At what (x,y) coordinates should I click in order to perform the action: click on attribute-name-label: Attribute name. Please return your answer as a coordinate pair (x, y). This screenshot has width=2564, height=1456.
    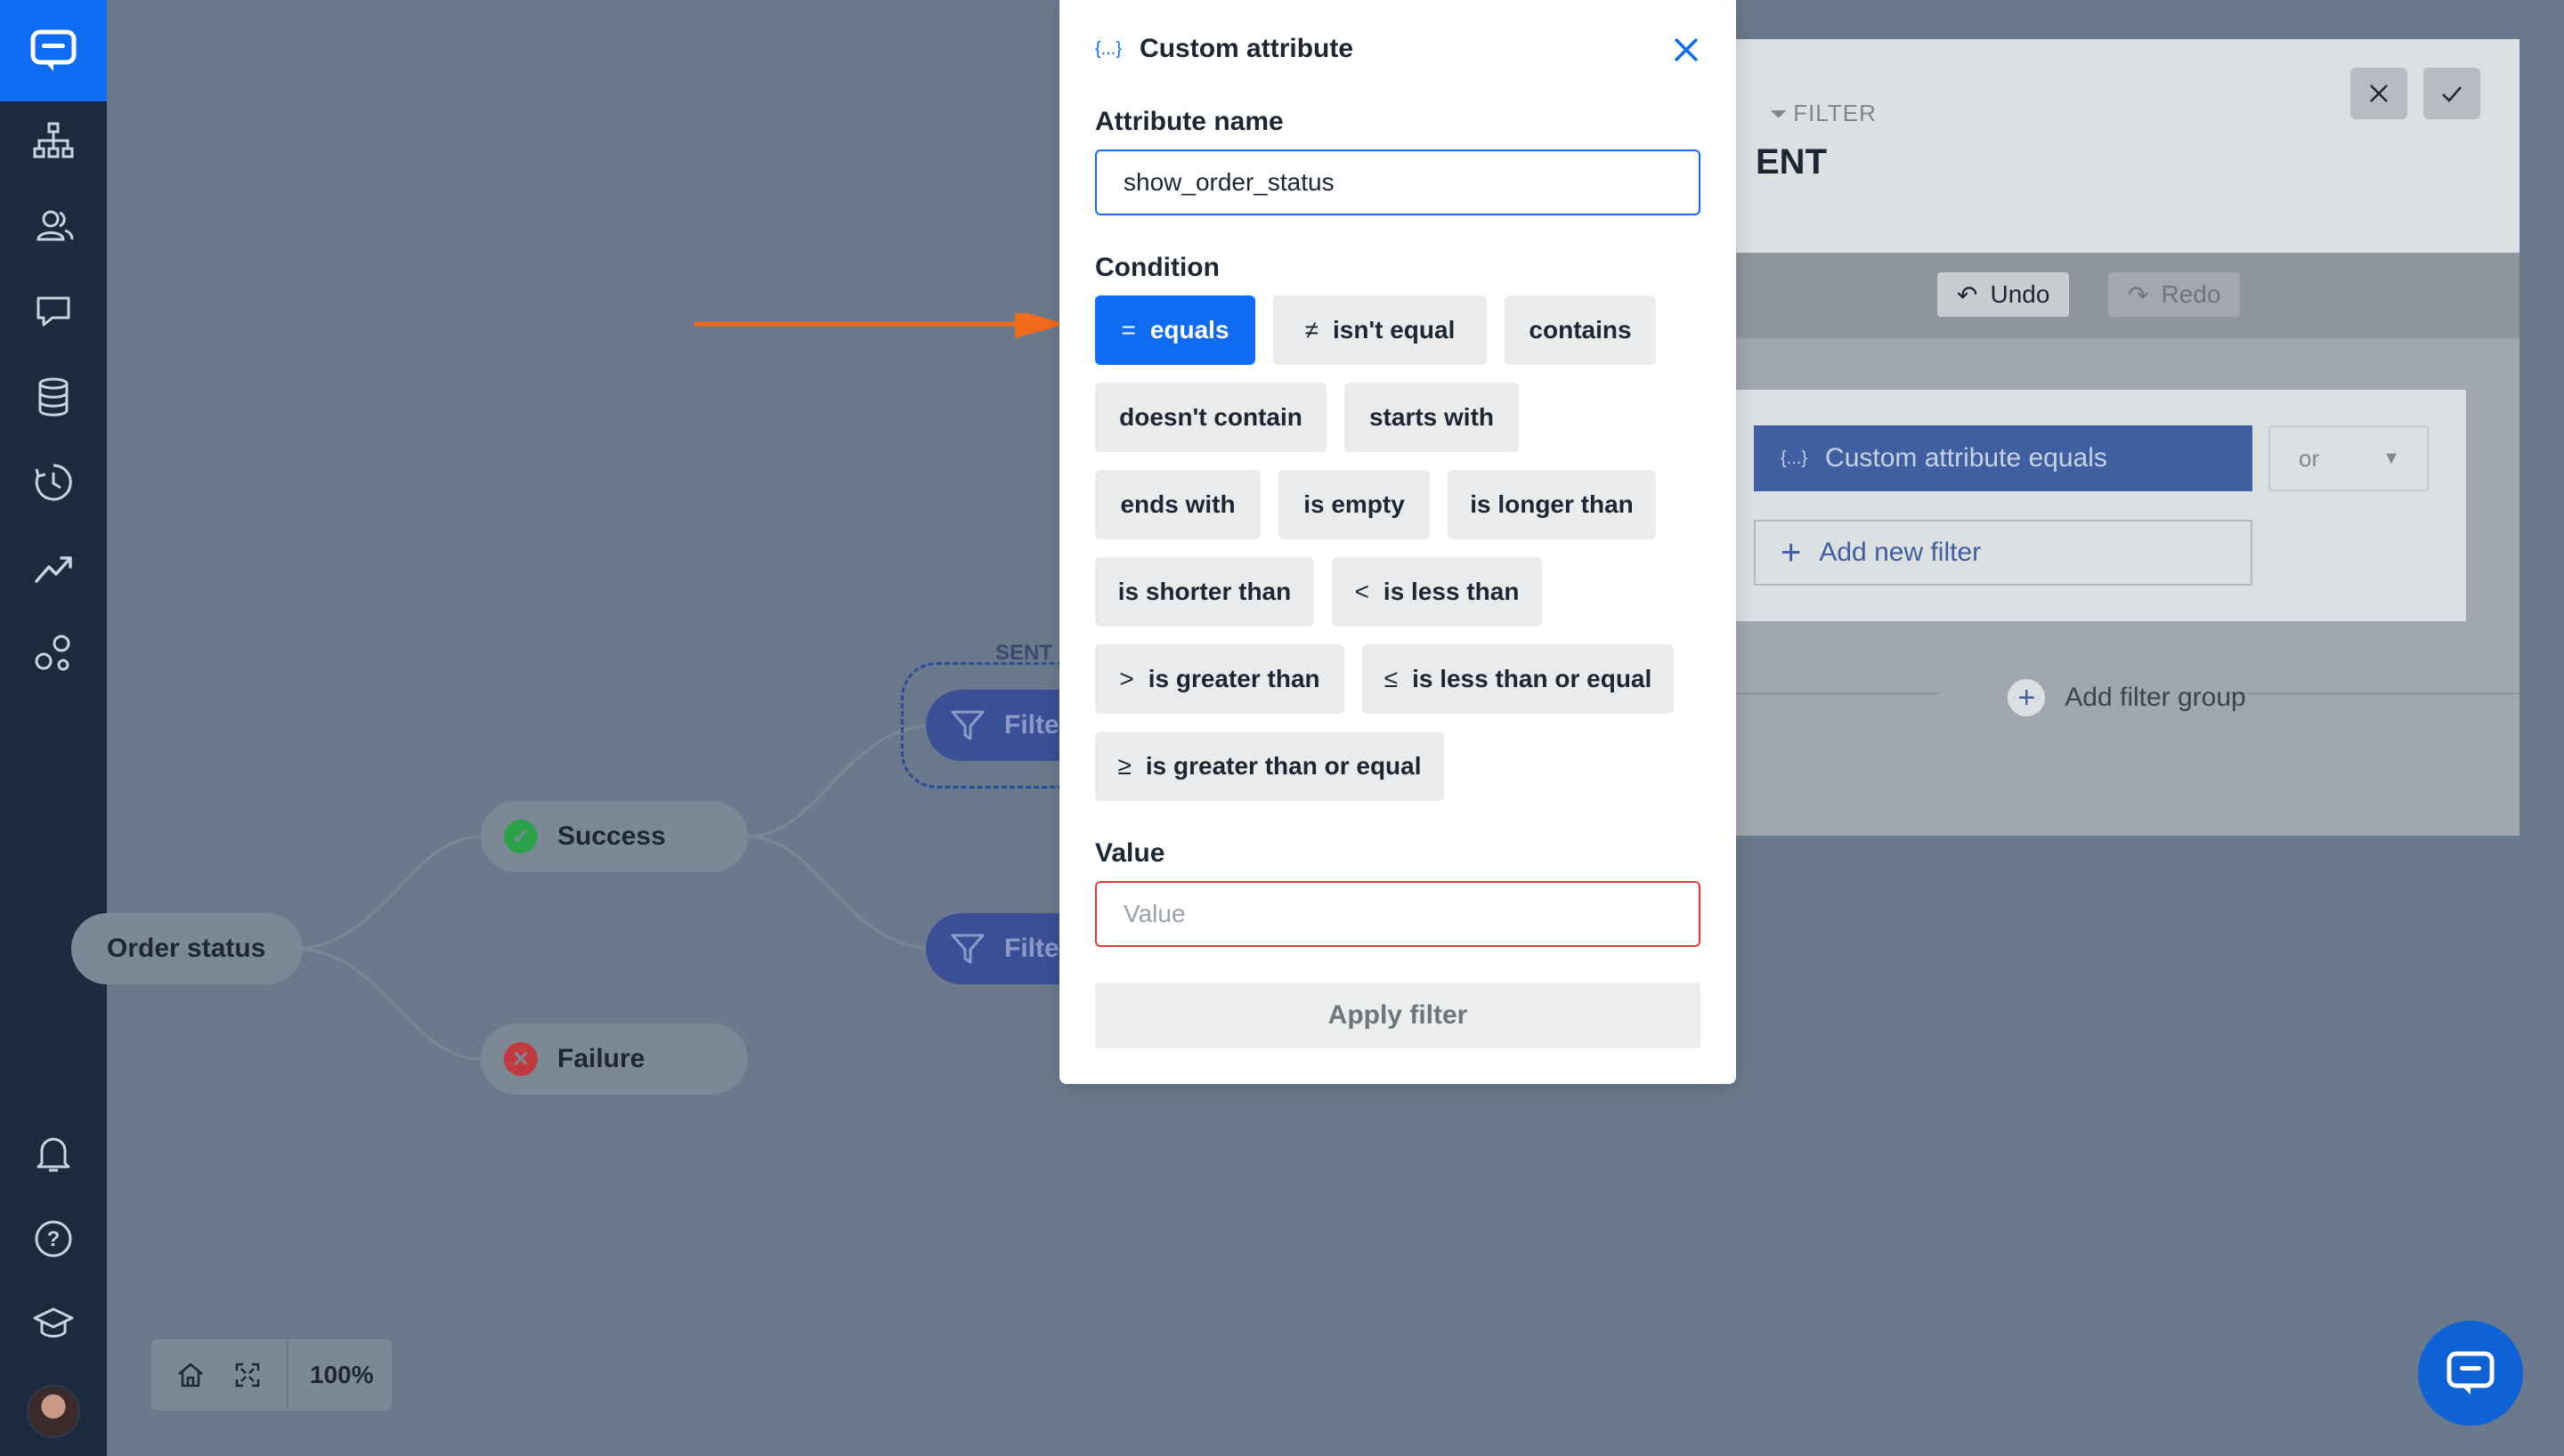
    Looking at the image, I should click on (1189, 122).